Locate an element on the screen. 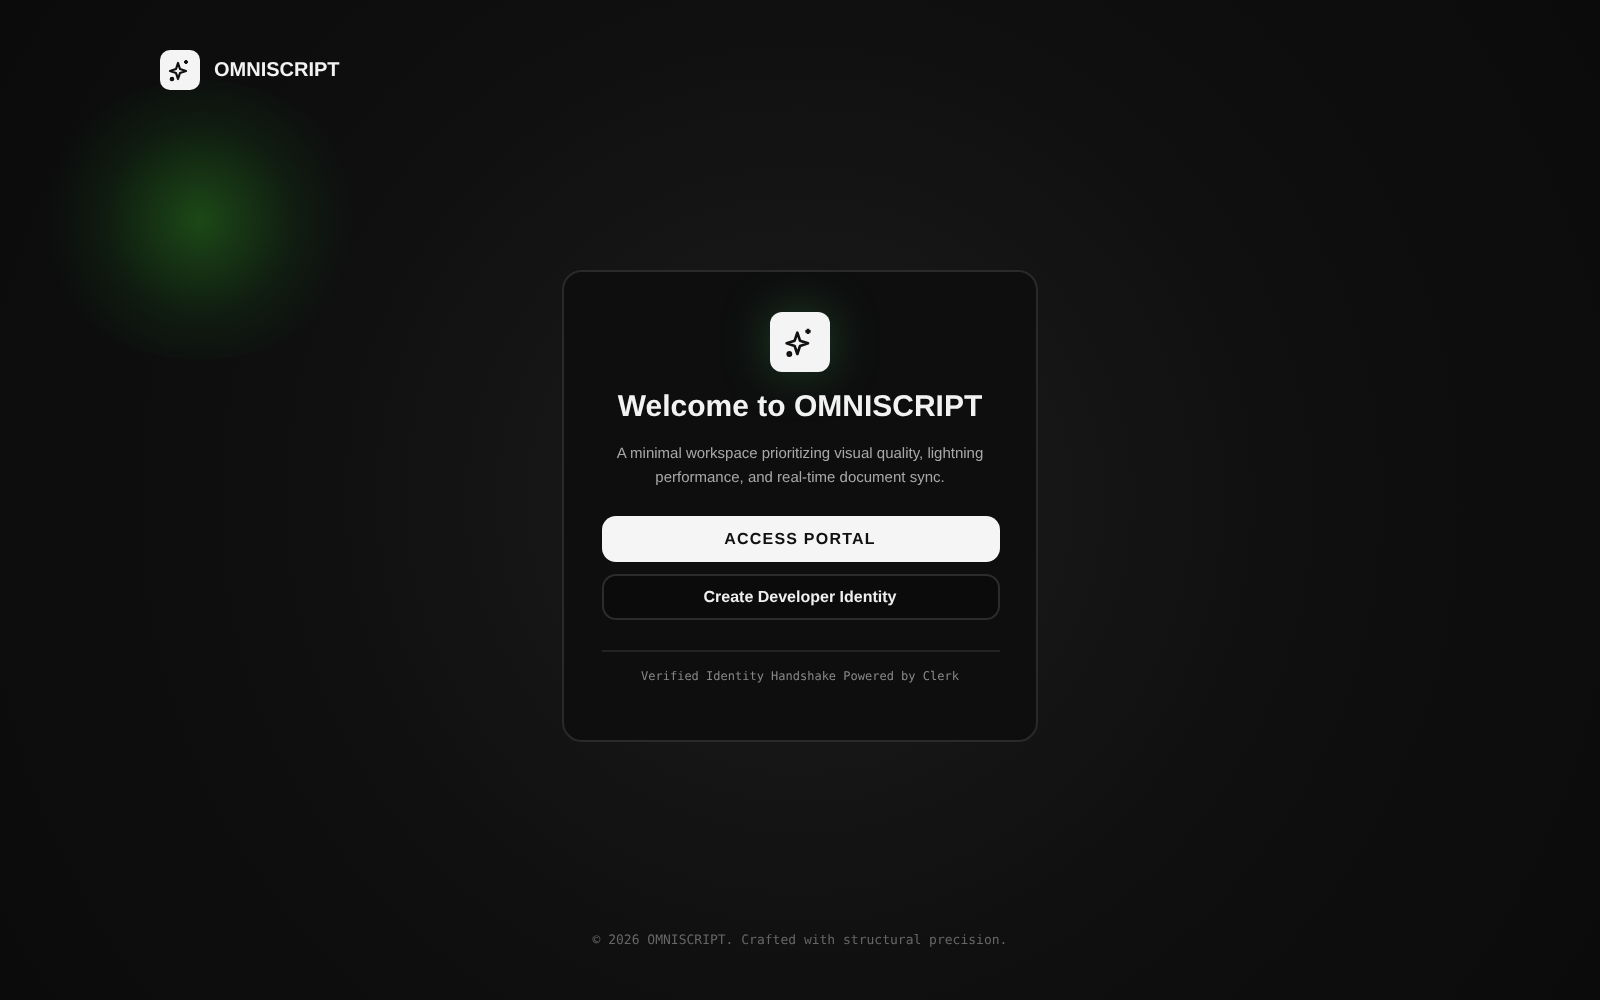 The width and height of the screenshot is (1600, 1000). access-portal-button: ACCESS PORTAL is located at coordinates (800, 539).